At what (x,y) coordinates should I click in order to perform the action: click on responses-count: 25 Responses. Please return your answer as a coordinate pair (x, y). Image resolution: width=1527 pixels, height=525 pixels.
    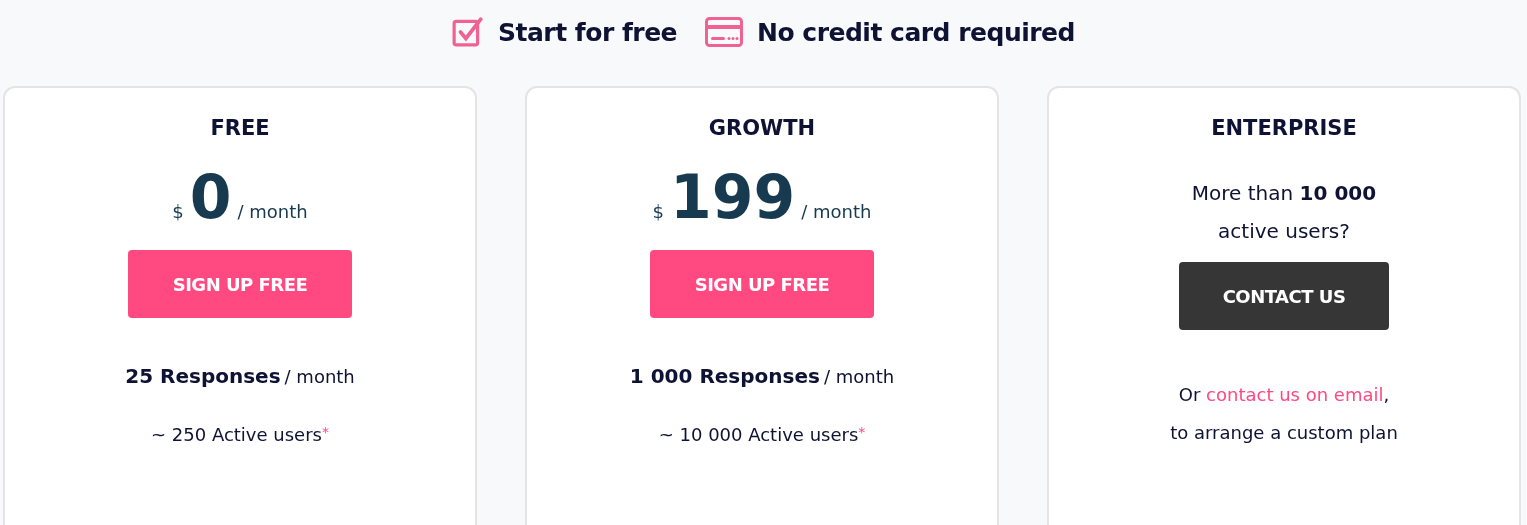
    Looking at the image, I should click on (203, 376).